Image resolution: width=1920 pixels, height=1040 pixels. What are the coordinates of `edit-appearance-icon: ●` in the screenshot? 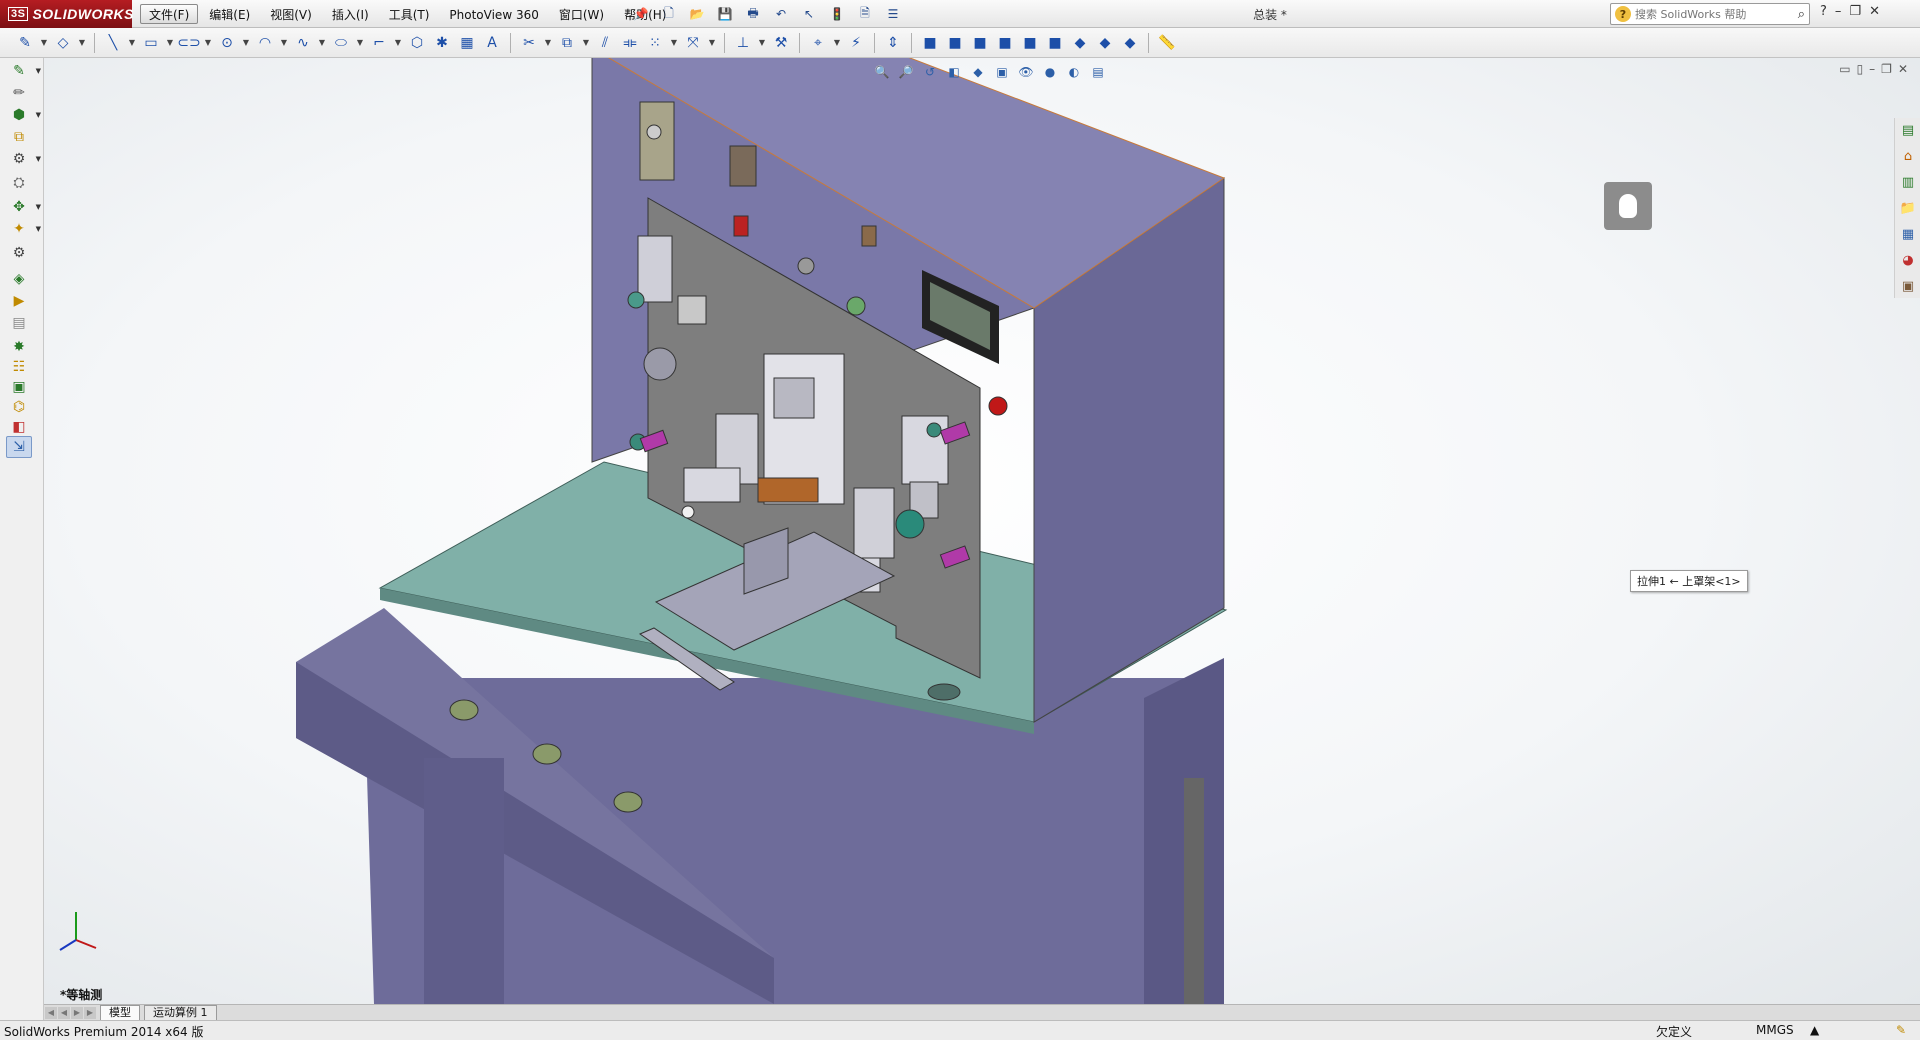 It's located at (1050, 72).